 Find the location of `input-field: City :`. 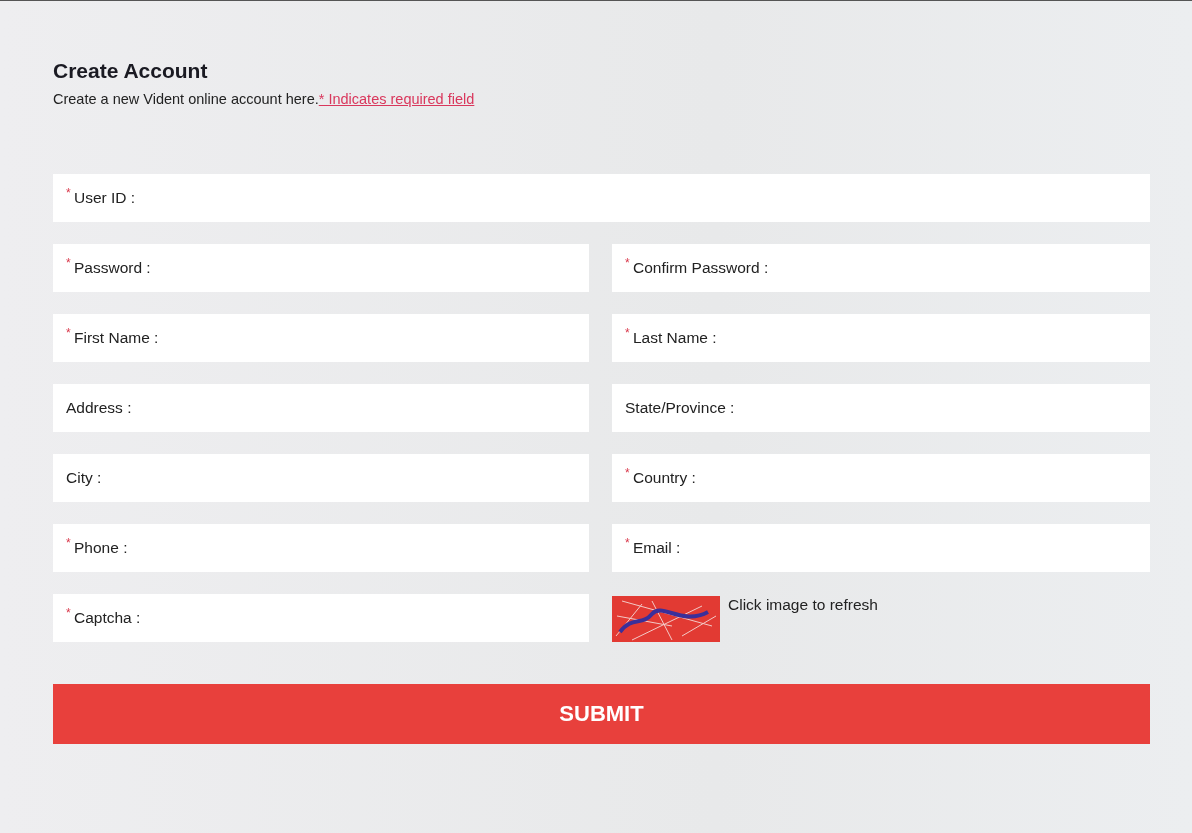

input-field: City : is located at coordinates (321, 478).